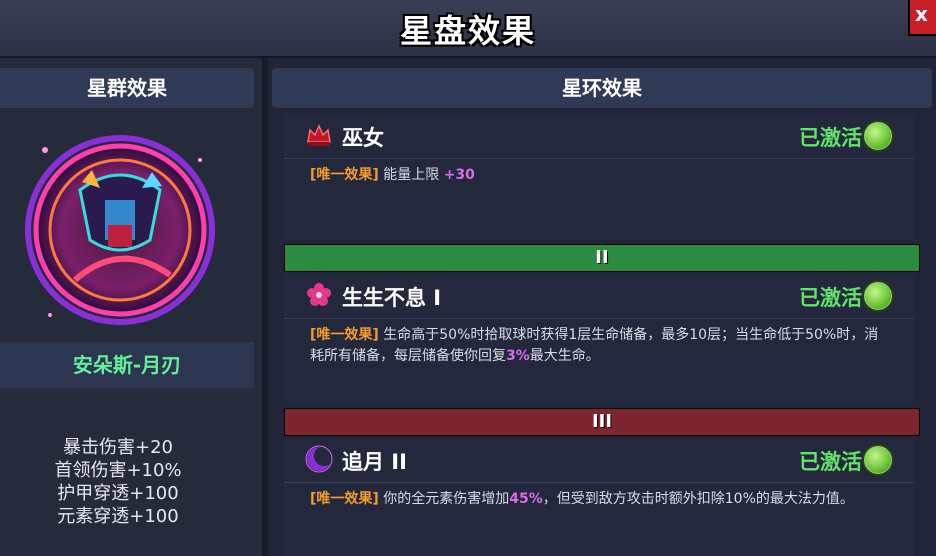  What do you see at coordinates (319, 459) in the screenshot?
I see `crescent-moon-icon` at bounding box center [319, 459].